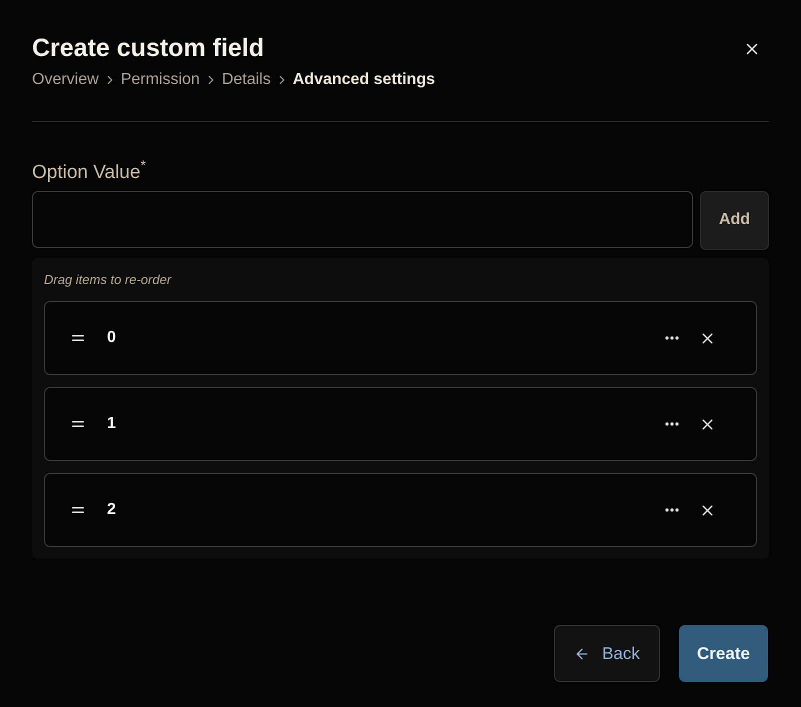 This screenshot has height=707, width=801. What do you see at coordinates (148, 48) in the screenshot?
I see `dialog-title: Create custom field` at bounding box center [148, 48].